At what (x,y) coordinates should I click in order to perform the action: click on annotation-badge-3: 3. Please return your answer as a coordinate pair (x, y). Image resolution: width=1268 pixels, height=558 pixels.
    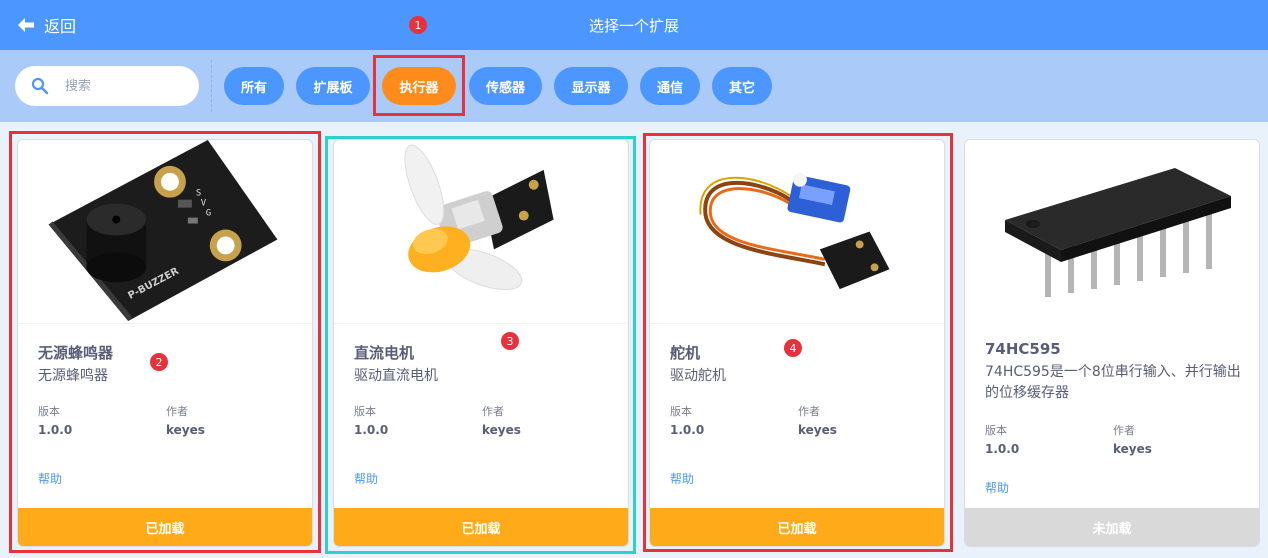
    Looking at the image, I should click on (510, 341).